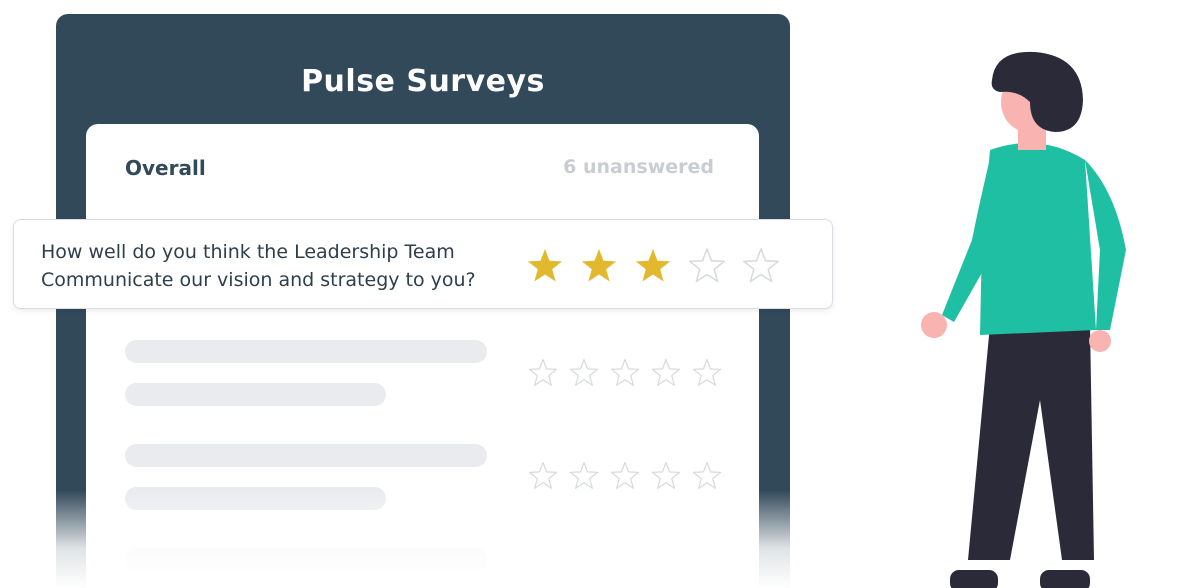  Describe the element at coordinates (165, 168) in the screenshot. I see `section-title: Overall` at that location.